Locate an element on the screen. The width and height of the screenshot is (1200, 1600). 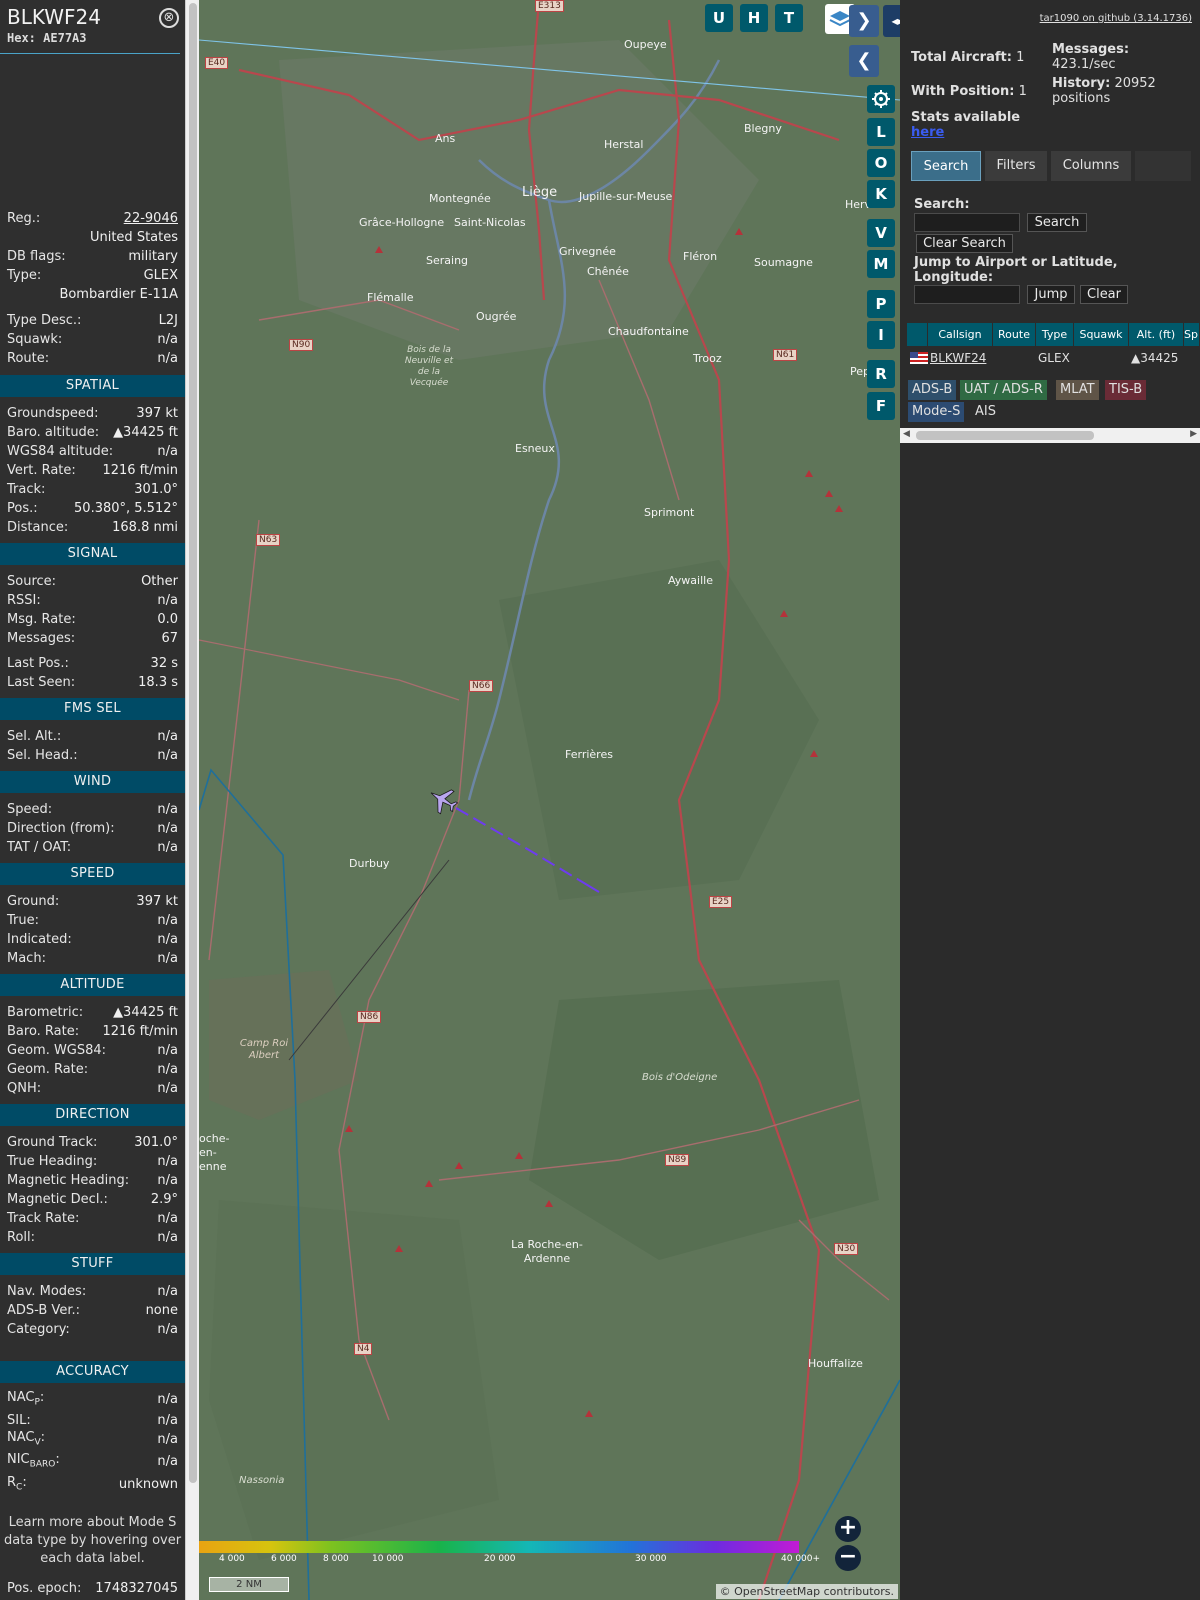
section-altitude: ALTITUDE is located at coordinates (92, 985).